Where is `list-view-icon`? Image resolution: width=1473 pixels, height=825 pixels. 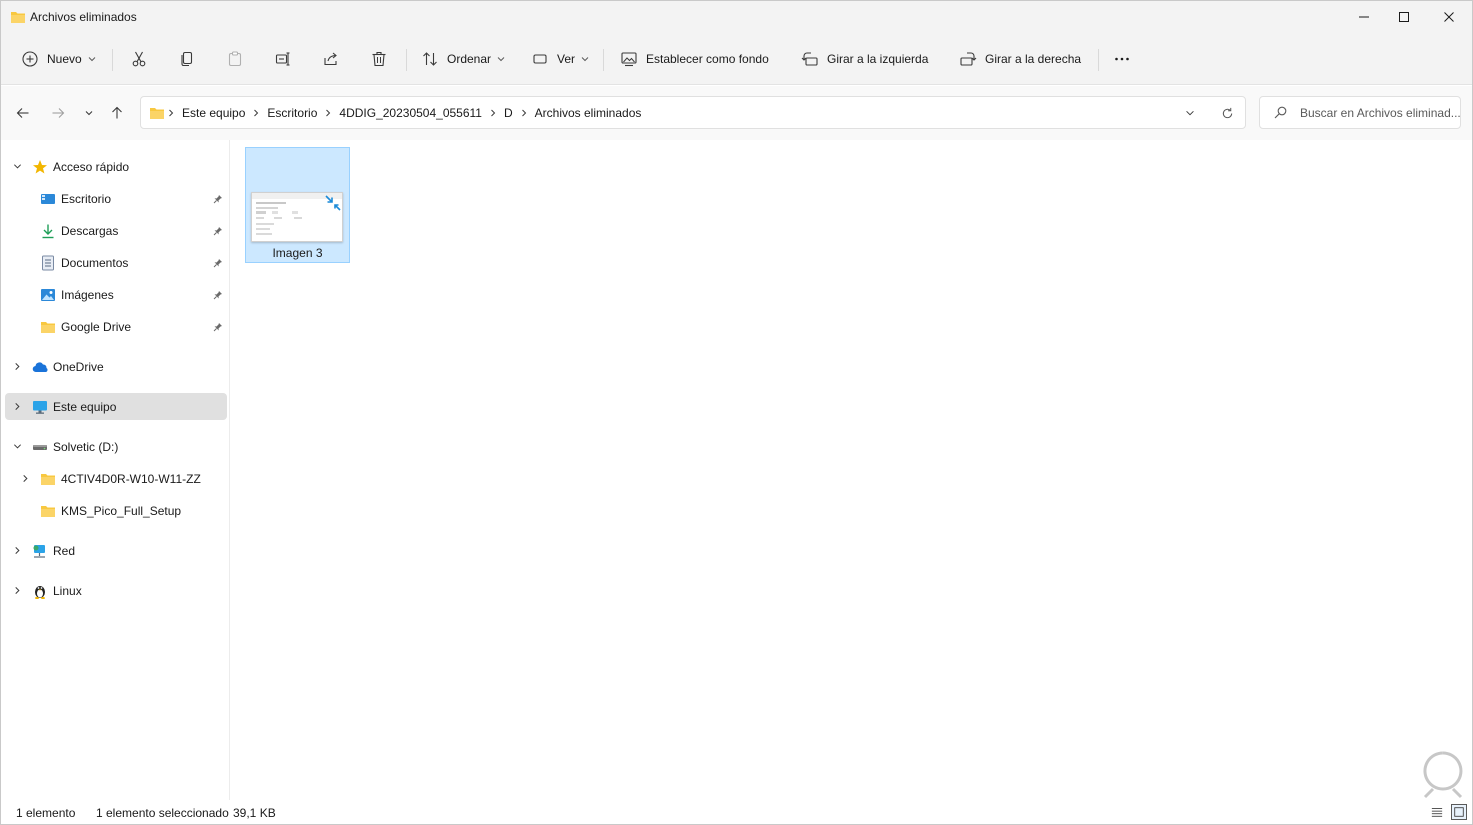 list-view-icon is located at coordinates (1437, 812).